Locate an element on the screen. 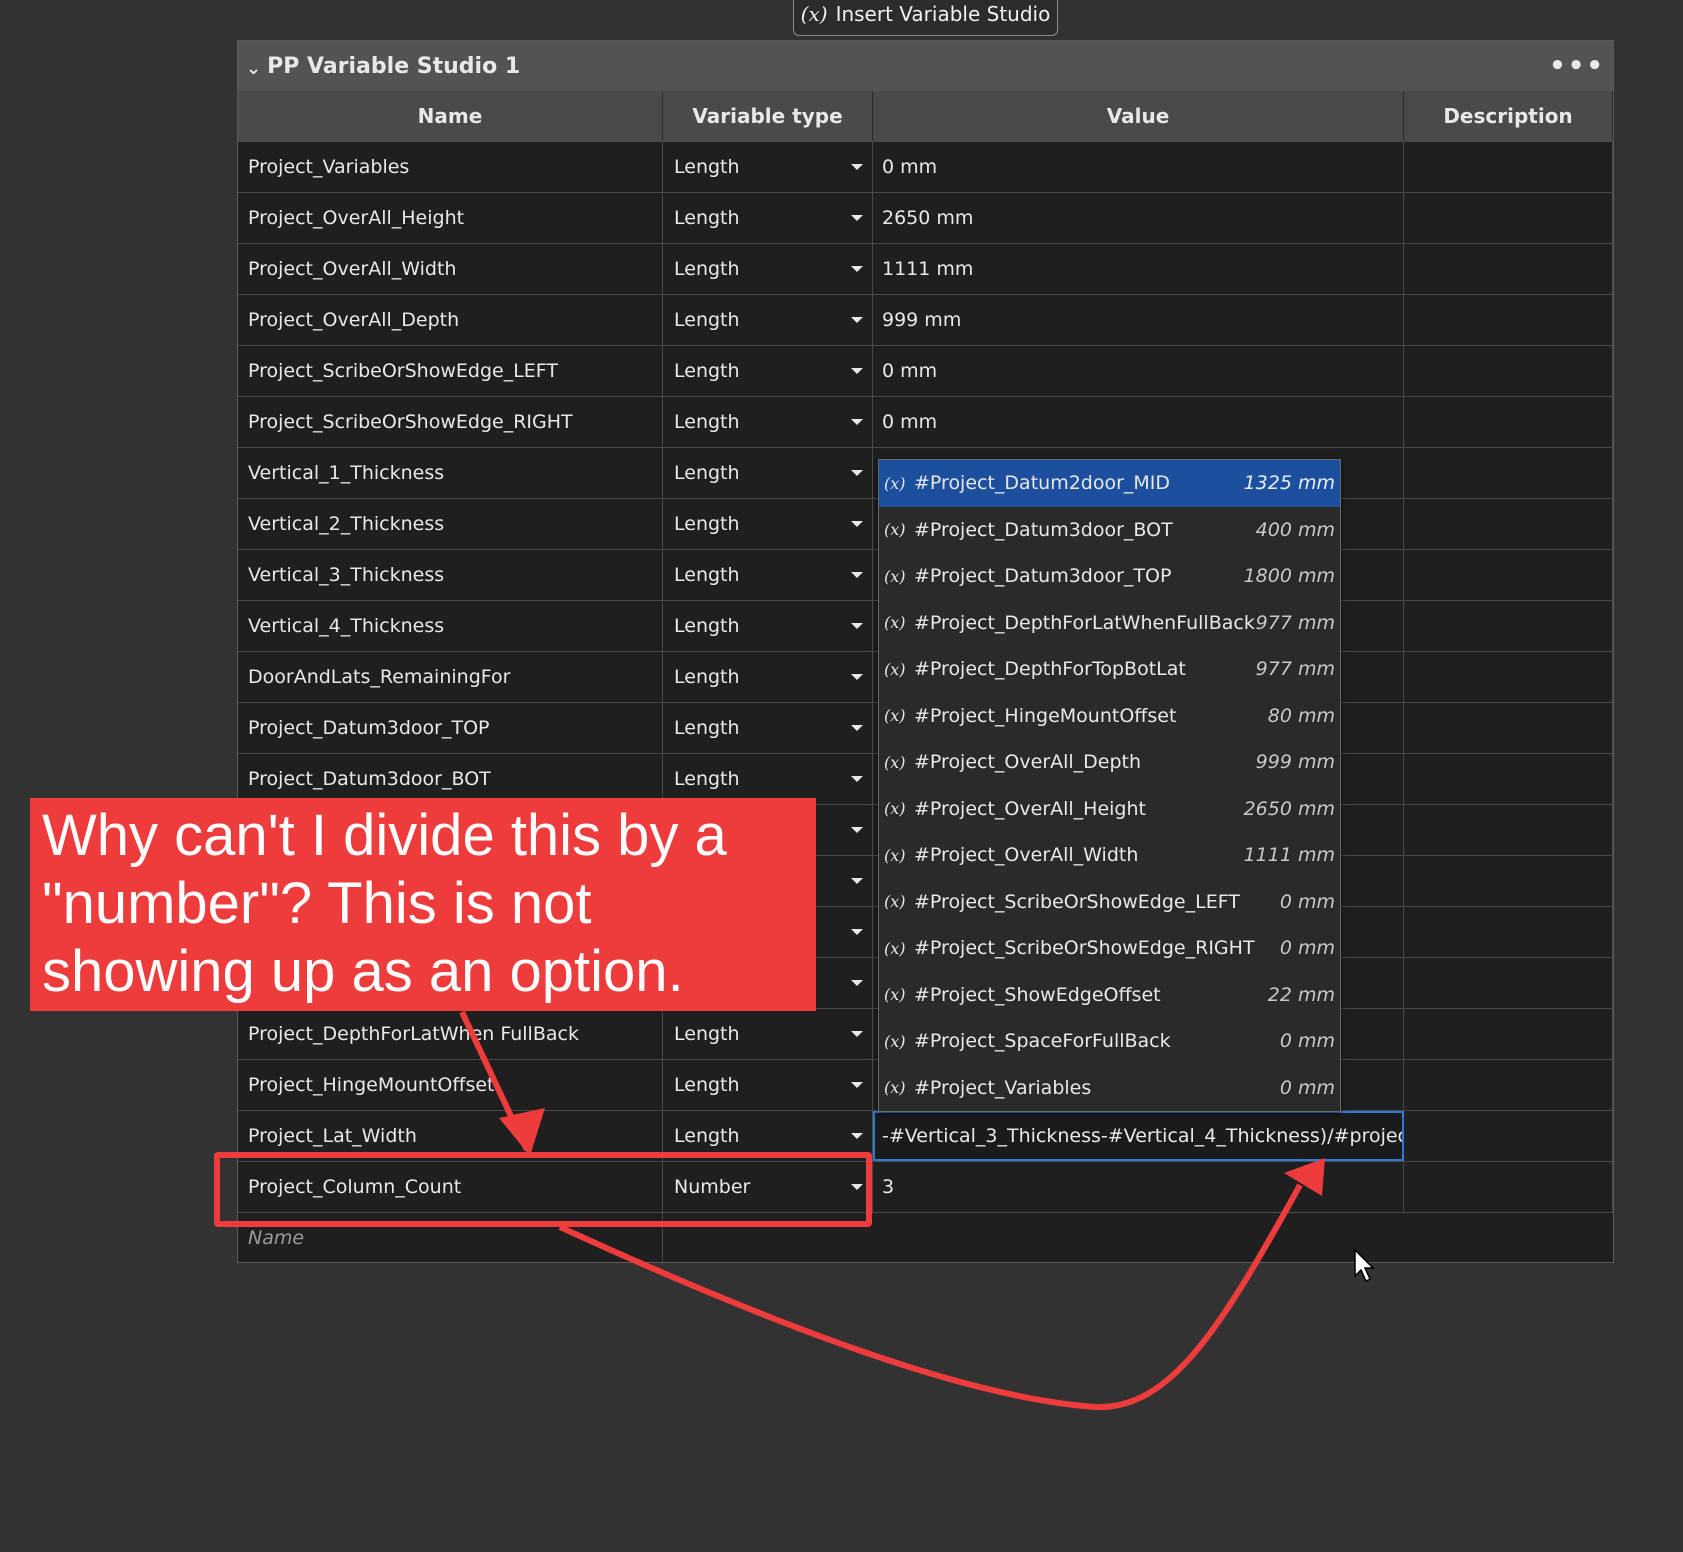 The width and height of the screenshot is (1683, 1552). annotation-arrows is located at coordinates (917, 1210).